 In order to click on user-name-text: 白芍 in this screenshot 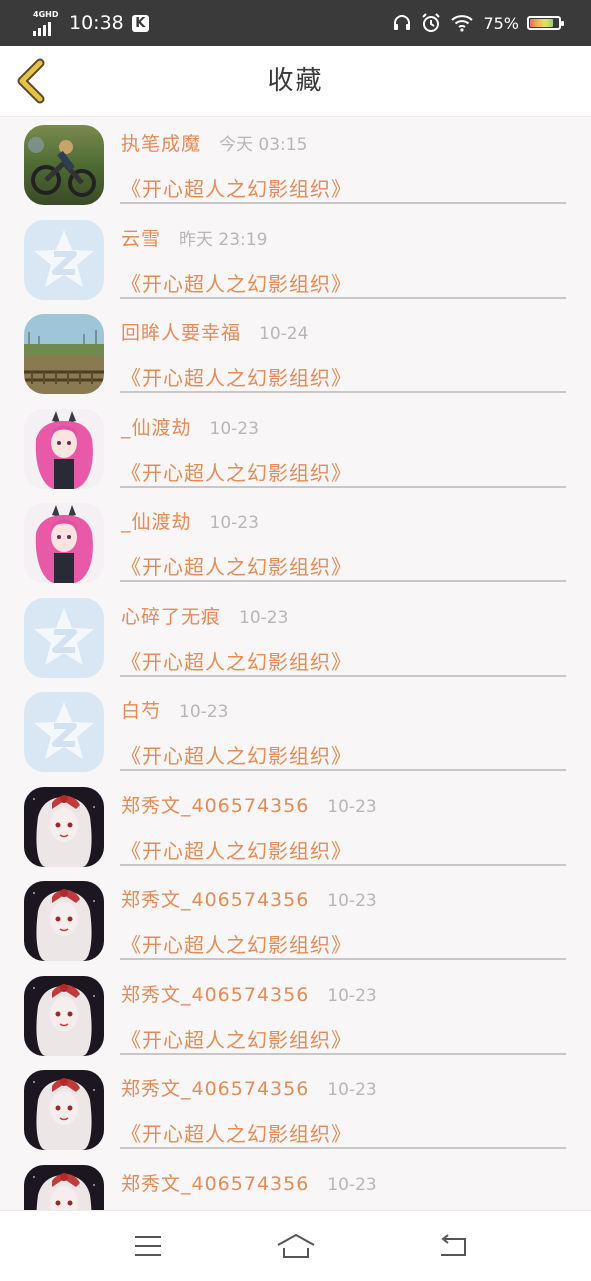, I will do `click(141, 711)`.